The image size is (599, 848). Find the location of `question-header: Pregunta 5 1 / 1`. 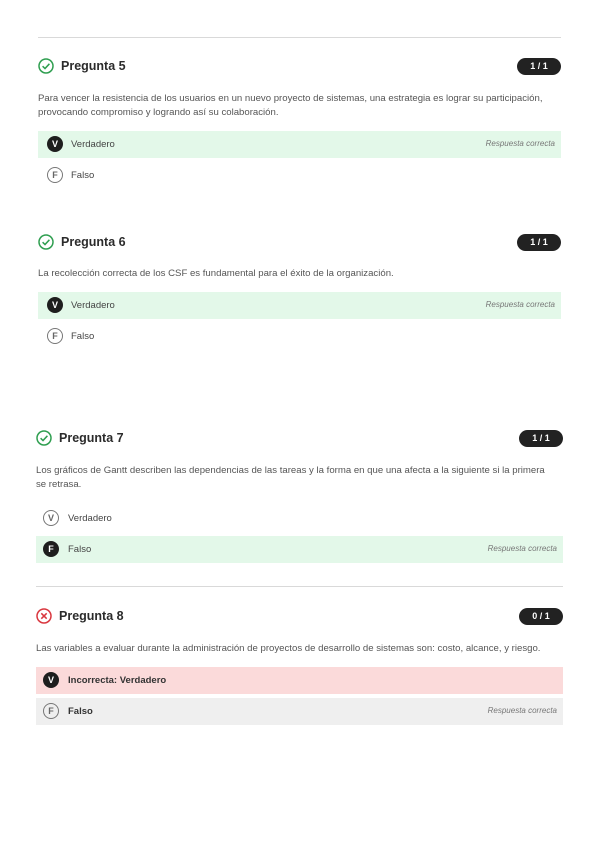

question-header: Pregunta 5 1 / 1 is located at coordinates (299, 68).